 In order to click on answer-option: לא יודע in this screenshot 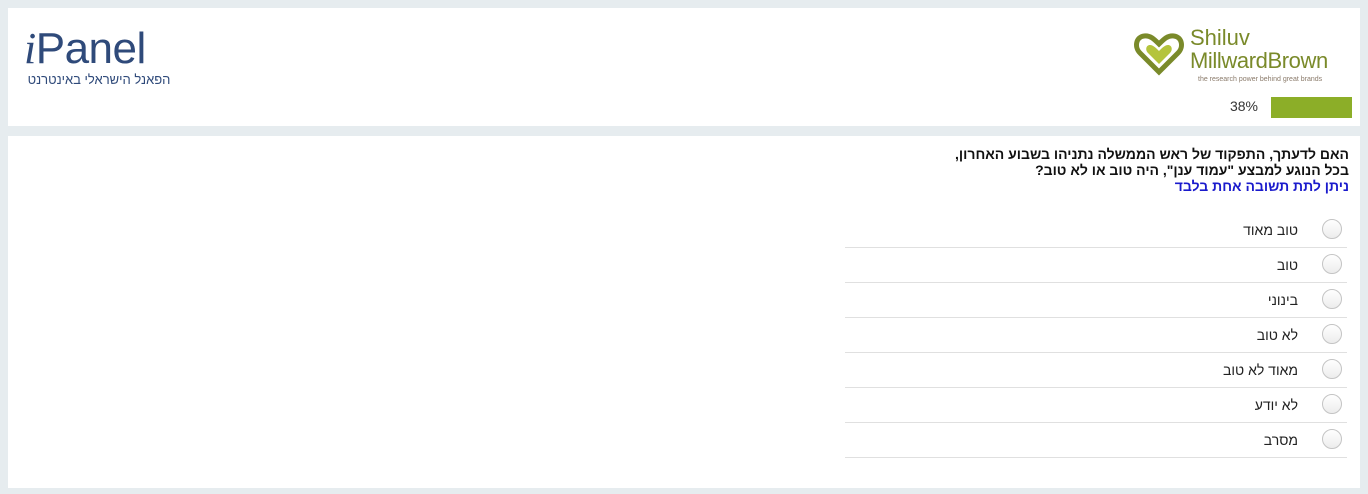, I will do `click(1096, 405)`.